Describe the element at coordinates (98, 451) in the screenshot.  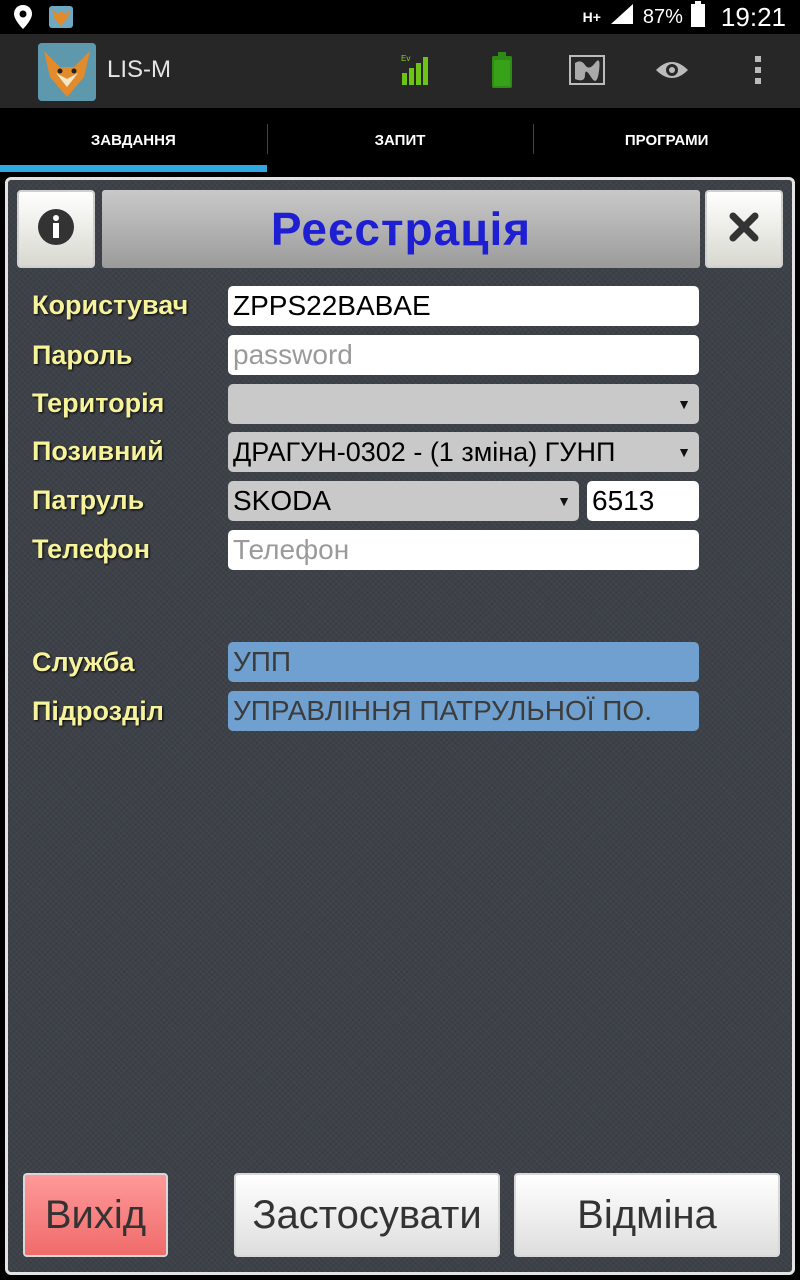
I see `callsign-label: Позивний` at that location.